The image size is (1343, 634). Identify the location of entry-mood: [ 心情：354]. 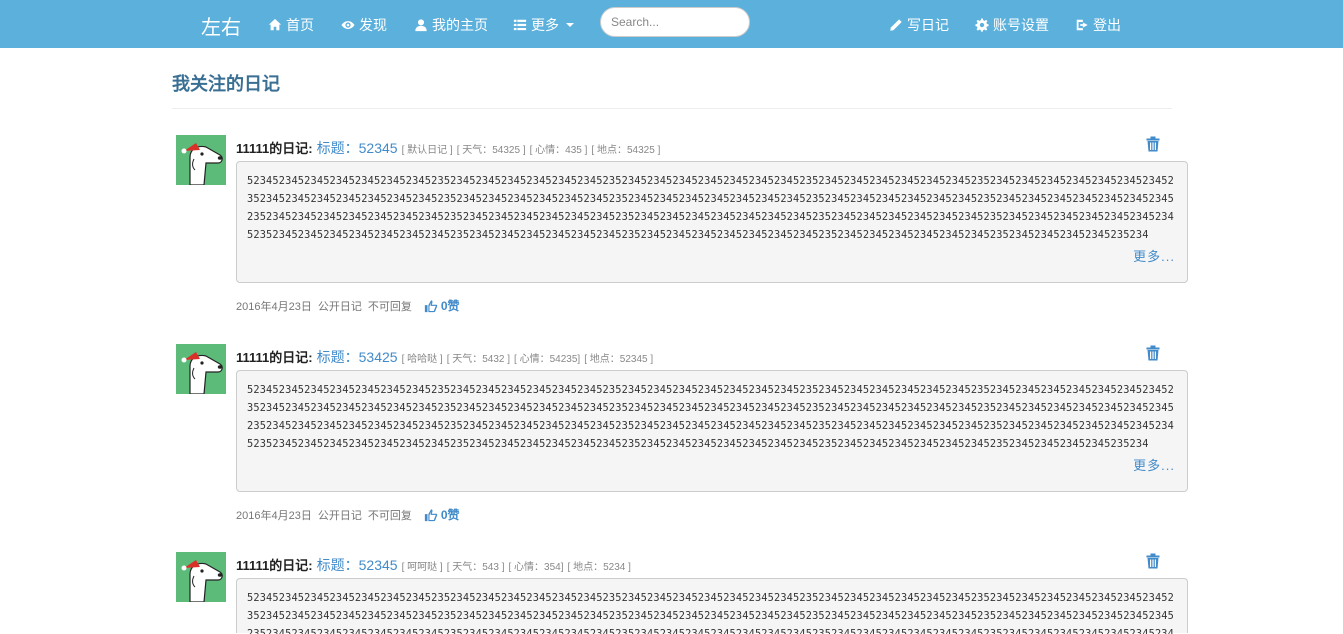
(536, 567).